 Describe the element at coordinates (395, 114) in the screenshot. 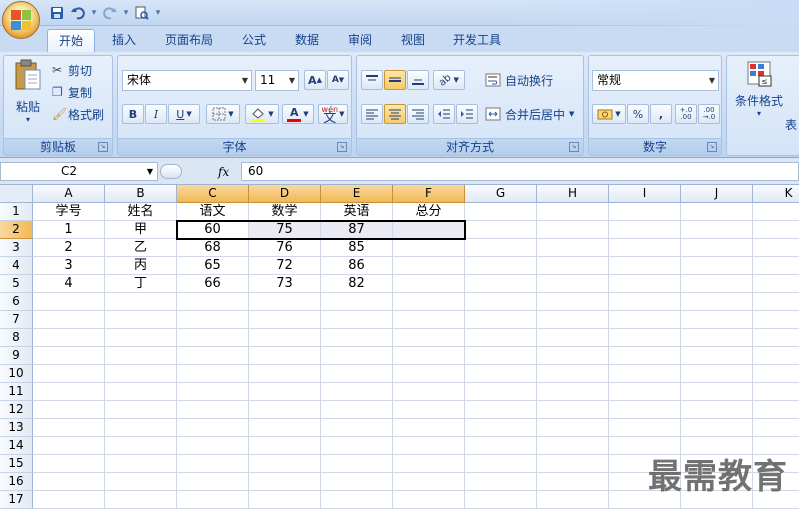

I see `align-center-button` at that location.